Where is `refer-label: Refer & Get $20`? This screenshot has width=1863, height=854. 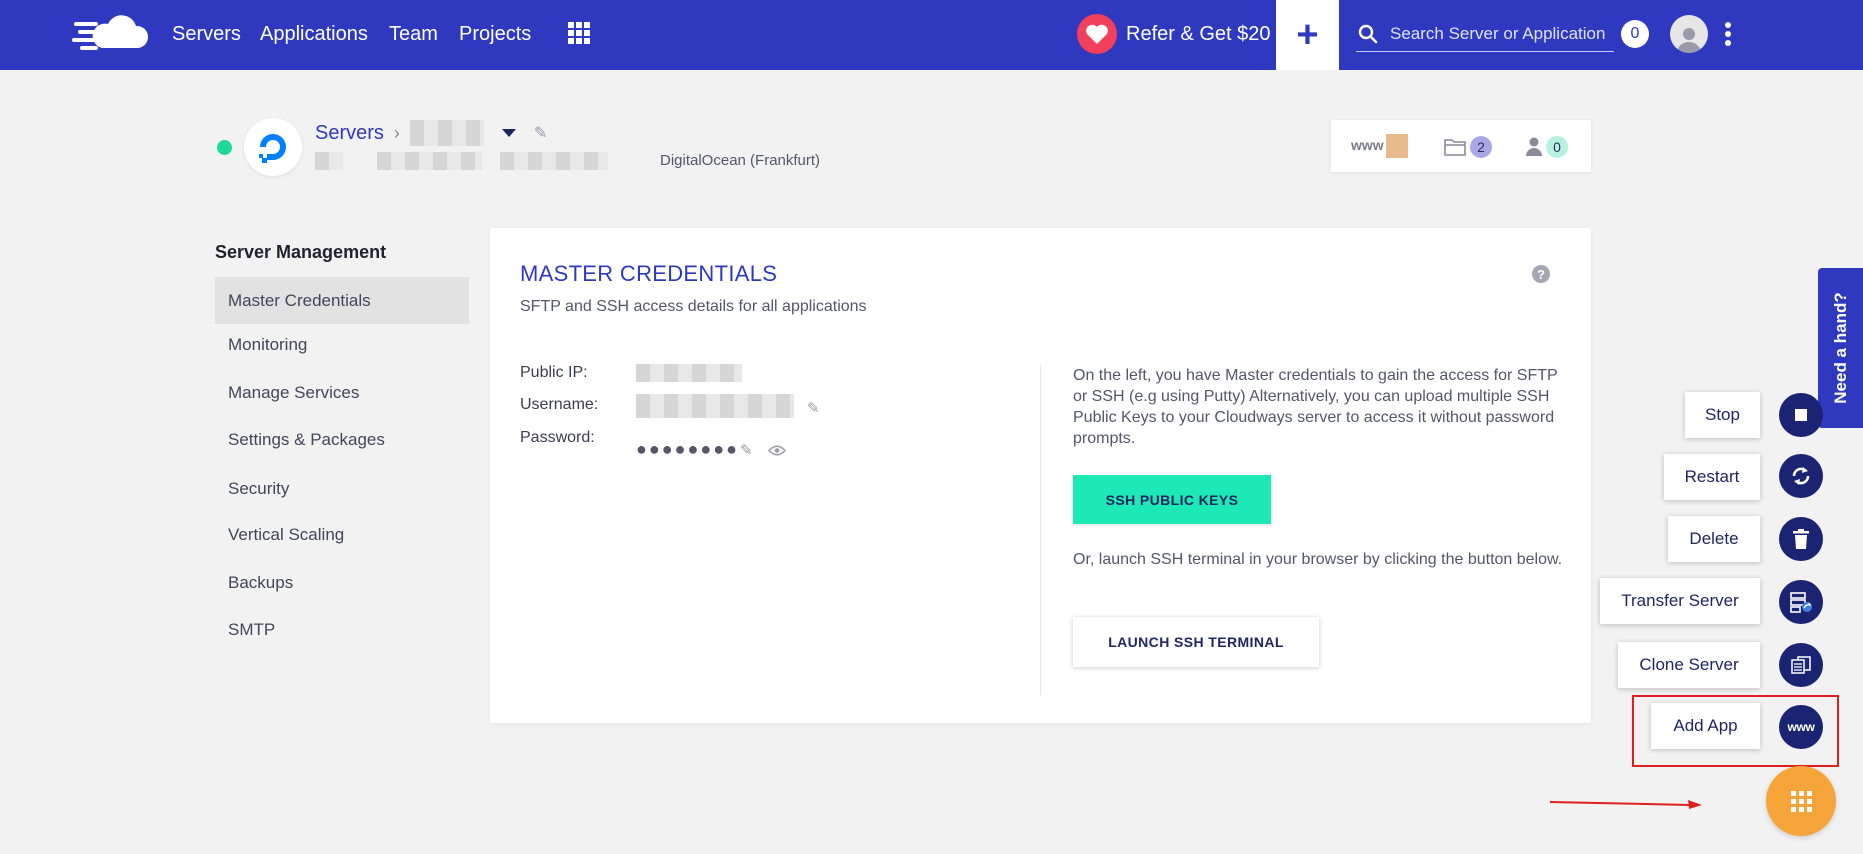
refer-label: Refer & Get $20 is located at coordinates (1198, 33).